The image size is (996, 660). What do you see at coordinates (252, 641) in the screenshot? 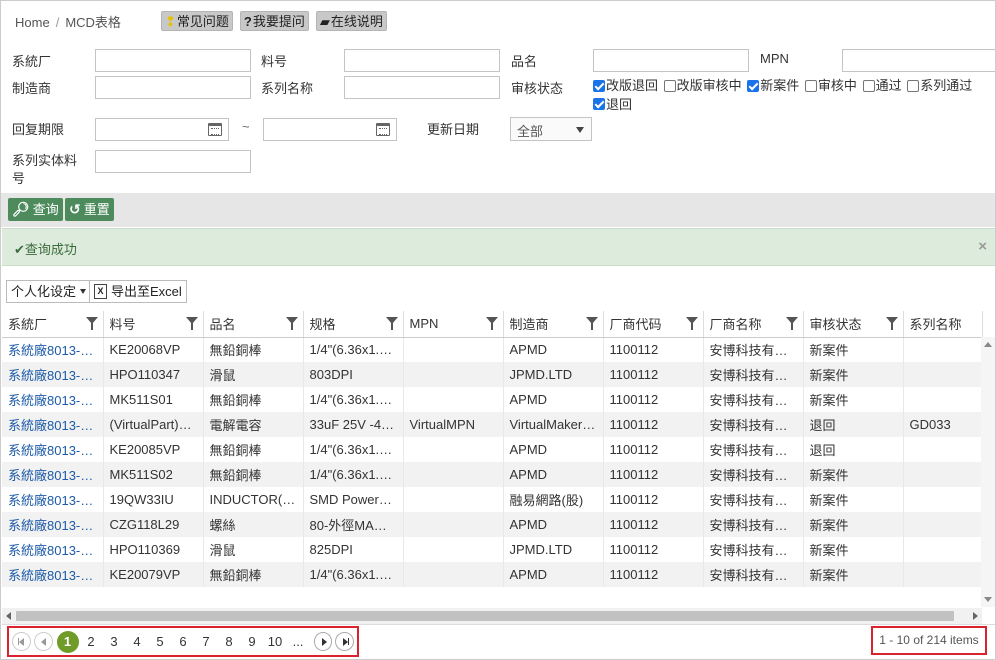
I see `page-number: 9` at bounding box center [252, 641].